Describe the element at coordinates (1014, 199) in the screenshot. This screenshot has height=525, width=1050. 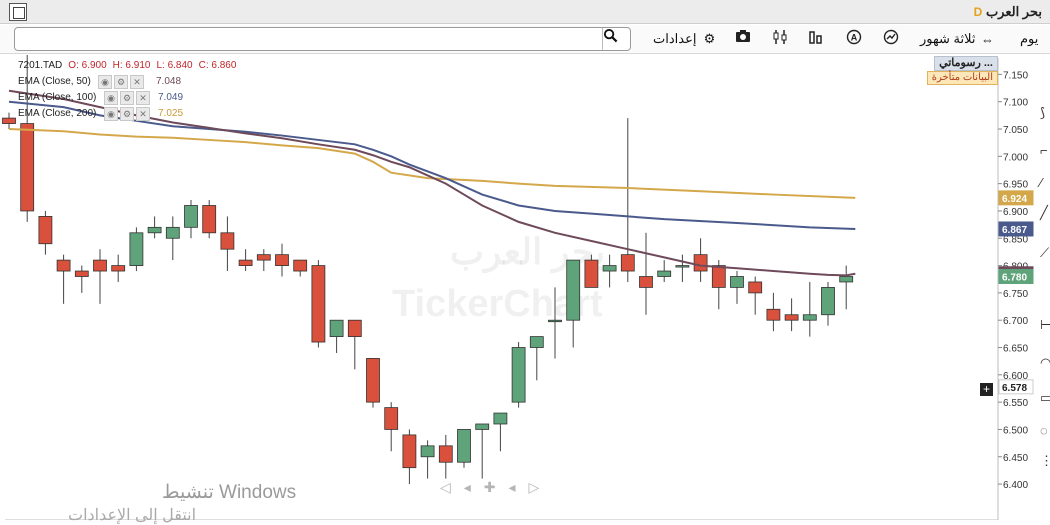
I see `price-tag-label: 6.924` at that location.